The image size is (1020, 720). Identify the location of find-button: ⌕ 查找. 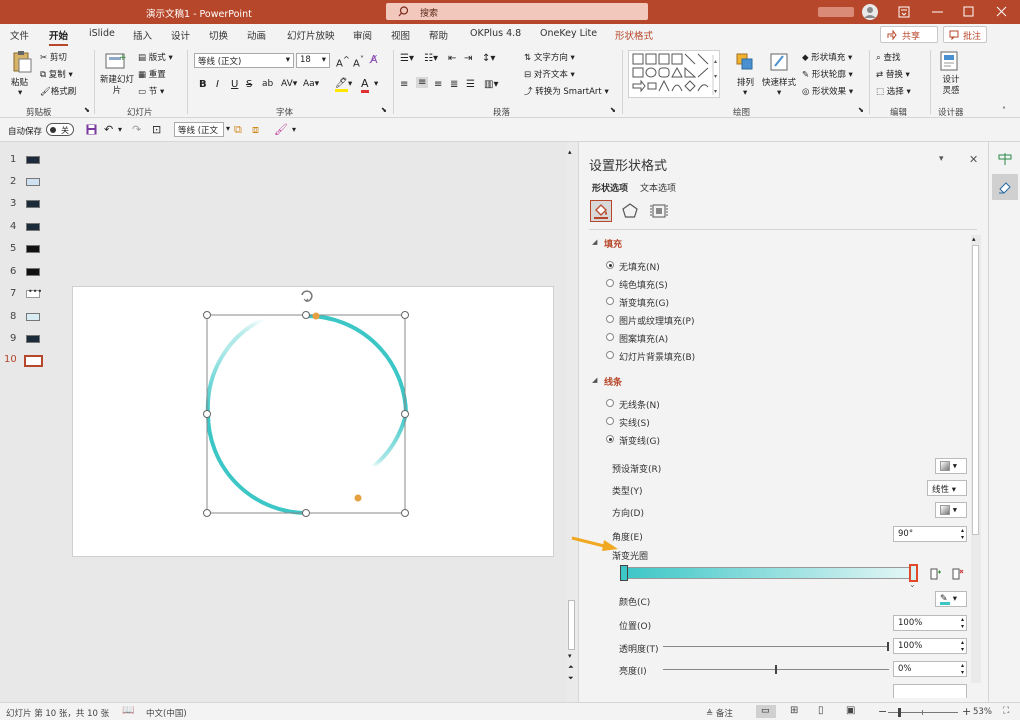
(888, 57).